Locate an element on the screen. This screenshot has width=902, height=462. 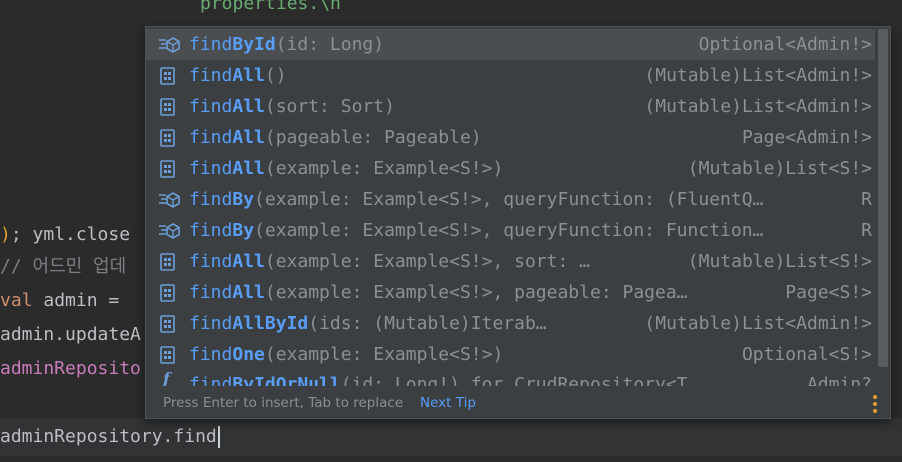
method-params: (pageable: Pageable) is located at coordinates (373, 137).